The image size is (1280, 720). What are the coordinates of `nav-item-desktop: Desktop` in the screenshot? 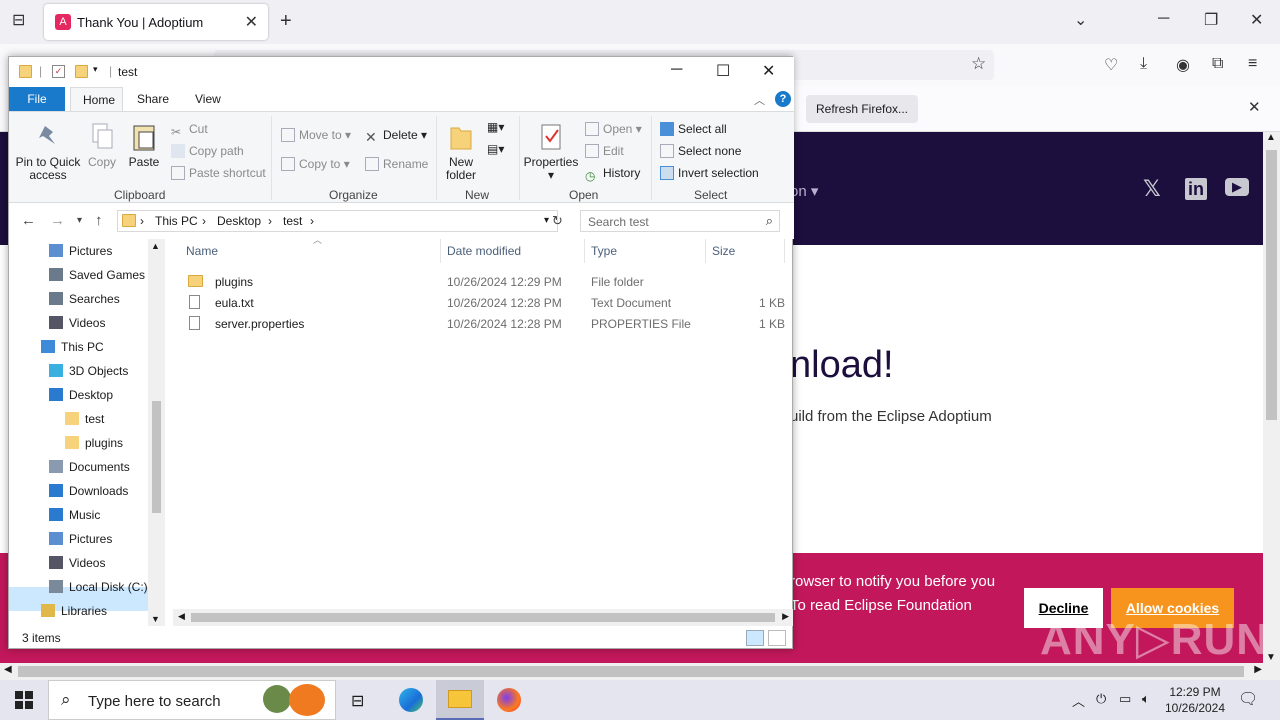 It's located at (81, 395).